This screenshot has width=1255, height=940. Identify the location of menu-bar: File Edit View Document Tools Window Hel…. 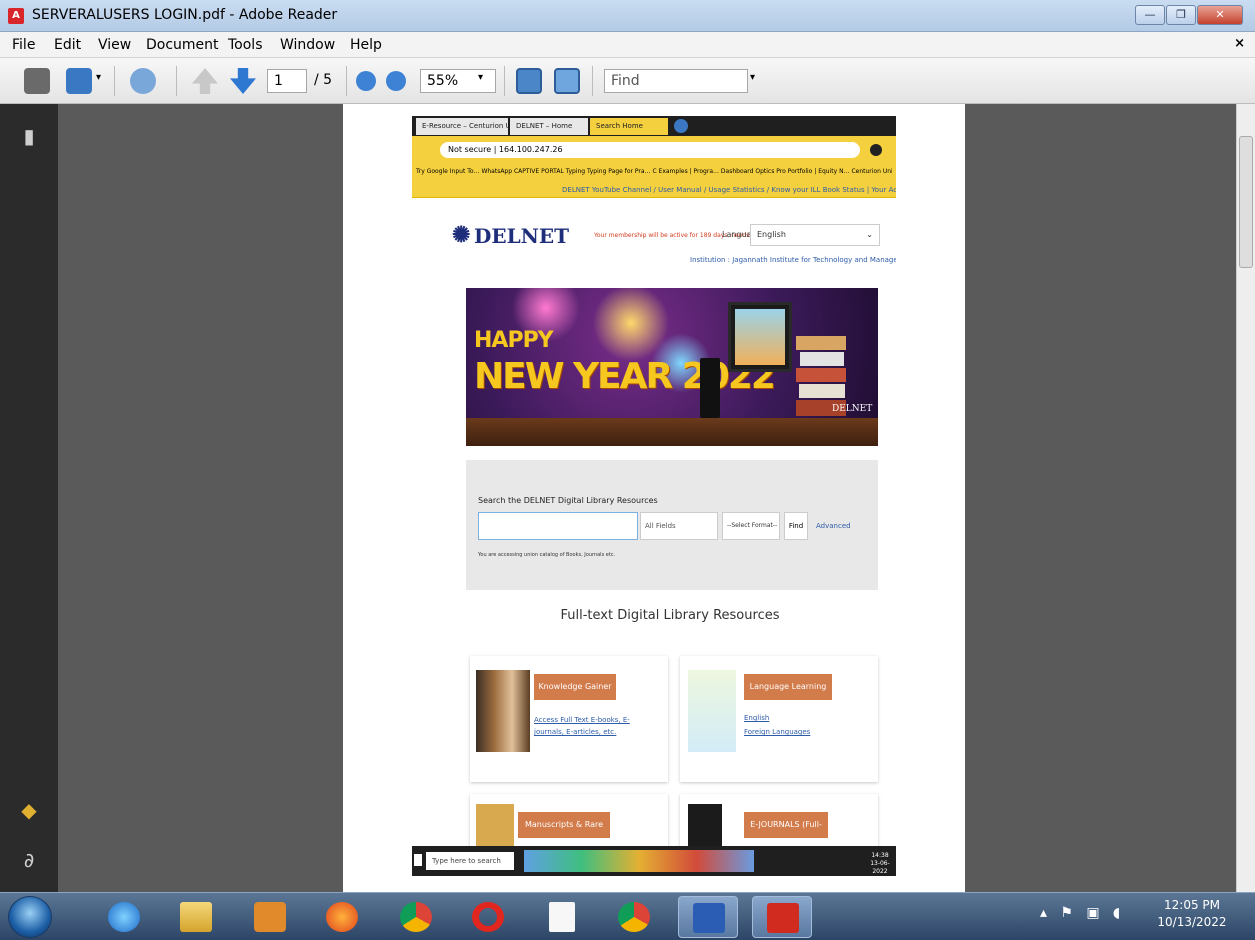
(627, 45).